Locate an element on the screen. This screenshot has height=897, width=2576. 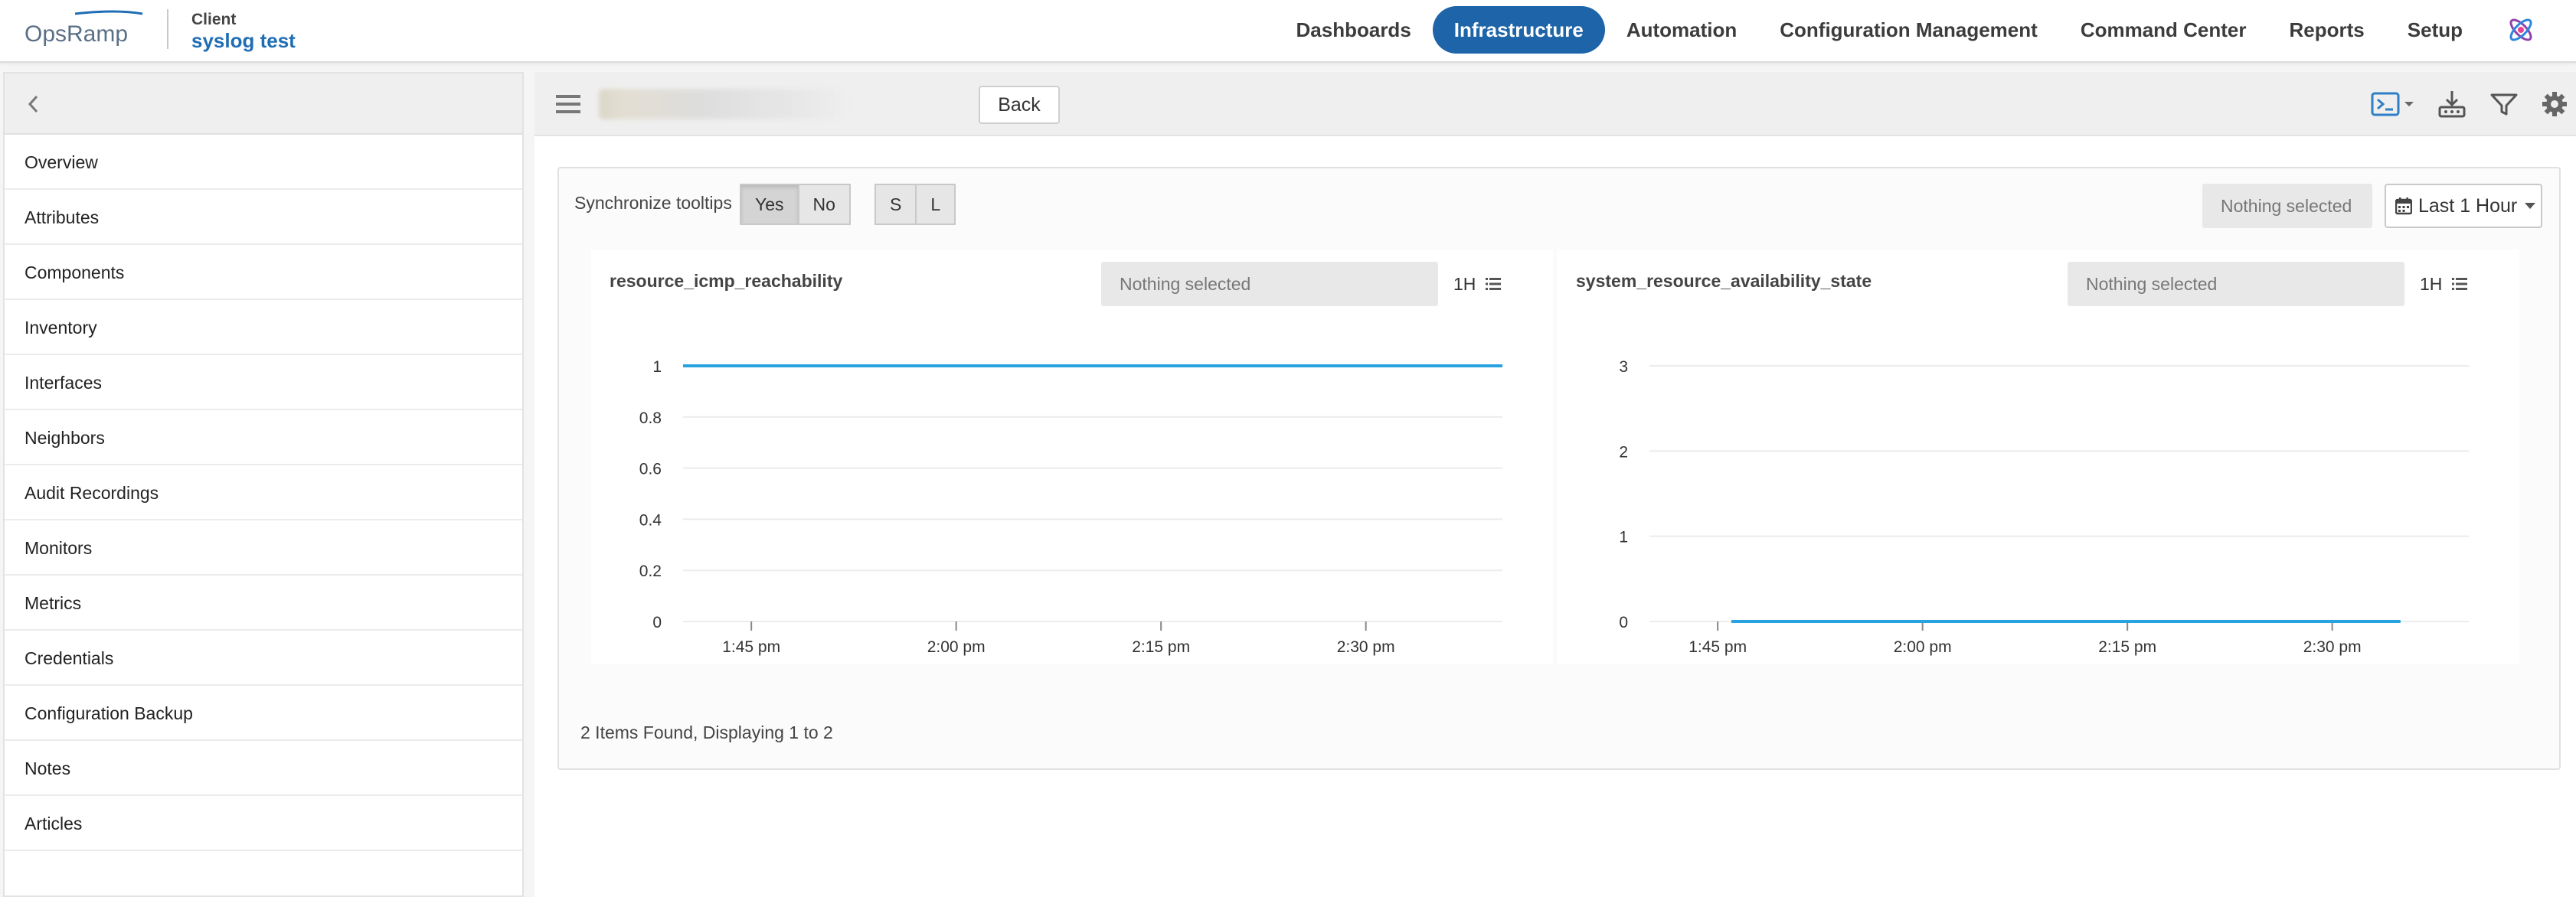
sidebar-item-credentials: Credentials is located at coordinates (263, 658).